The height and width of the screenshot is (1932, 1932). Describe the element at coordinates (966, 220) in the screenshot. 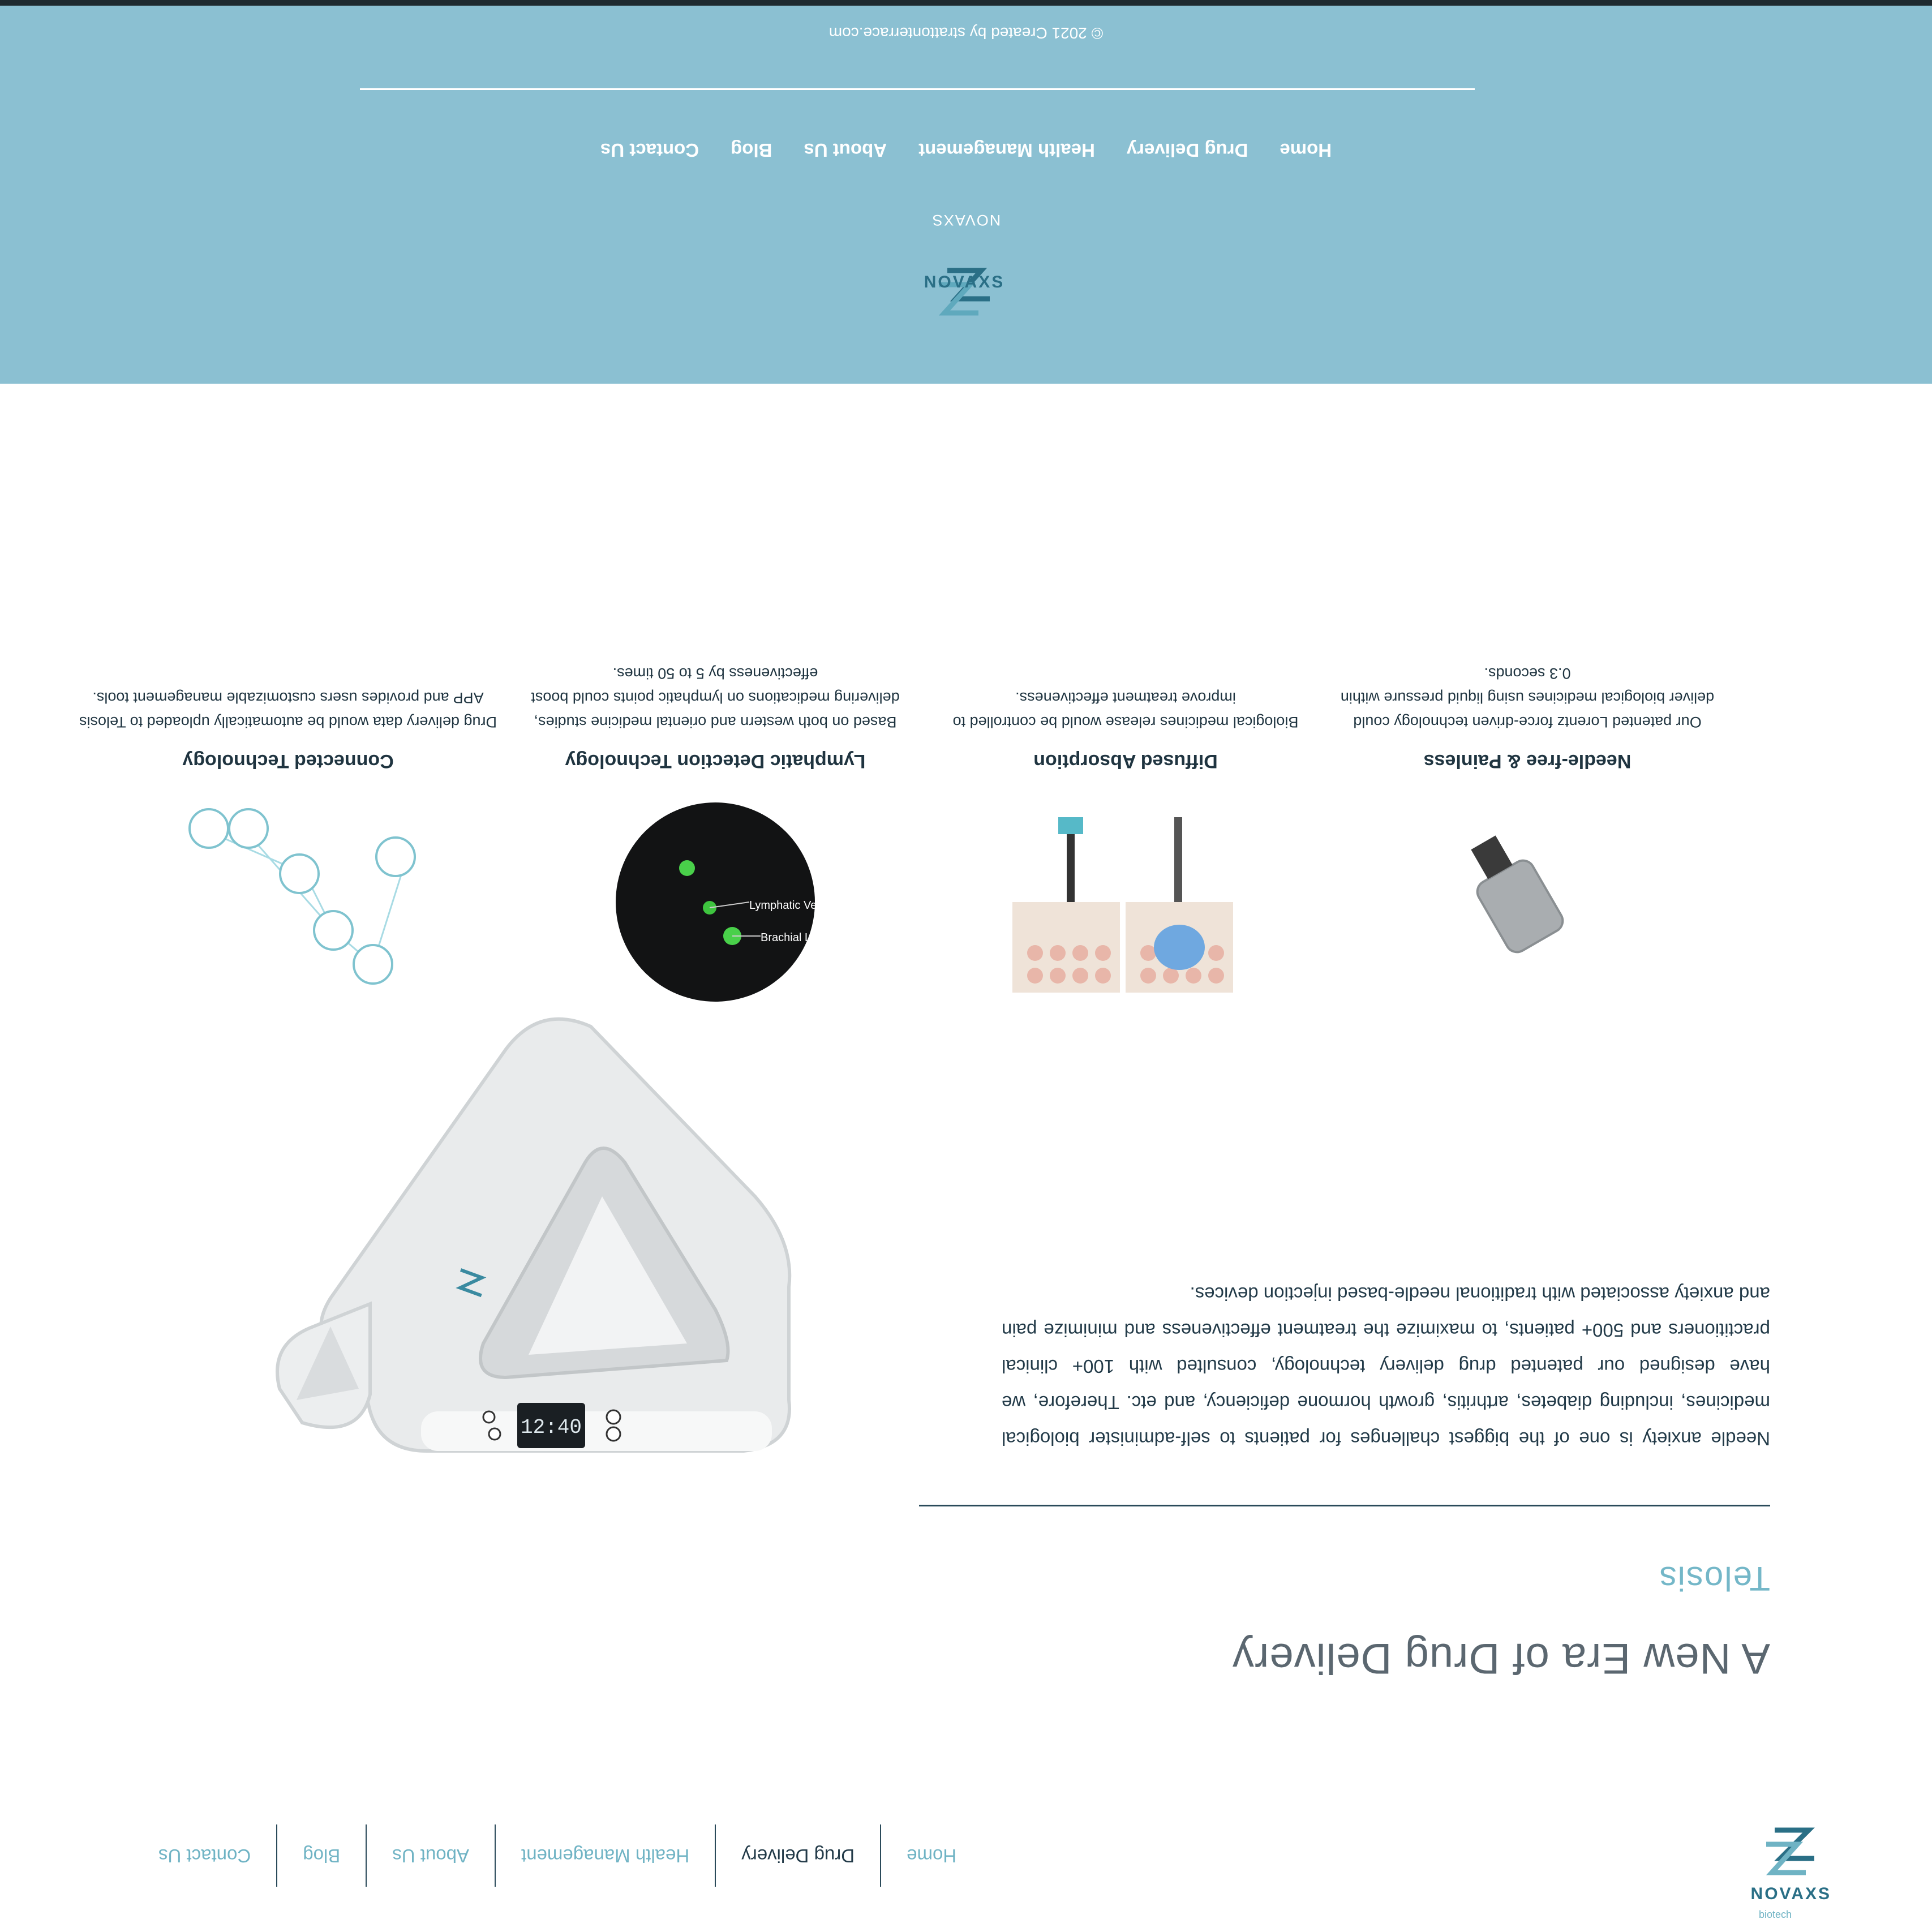

I see `footer-brand: NOVAXS` at that location.